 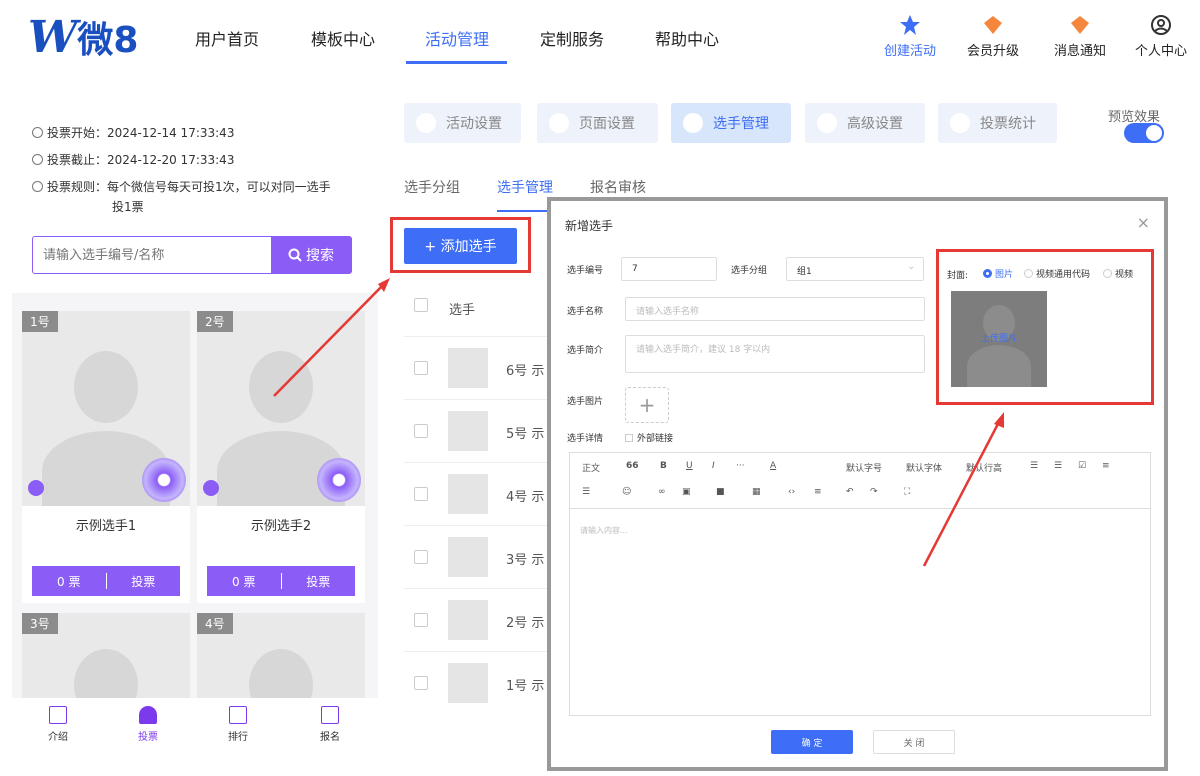 What do you see at coordinates (999, 420) in the screenshot?
I see `arrowhead` at bounding box center [999, 420].